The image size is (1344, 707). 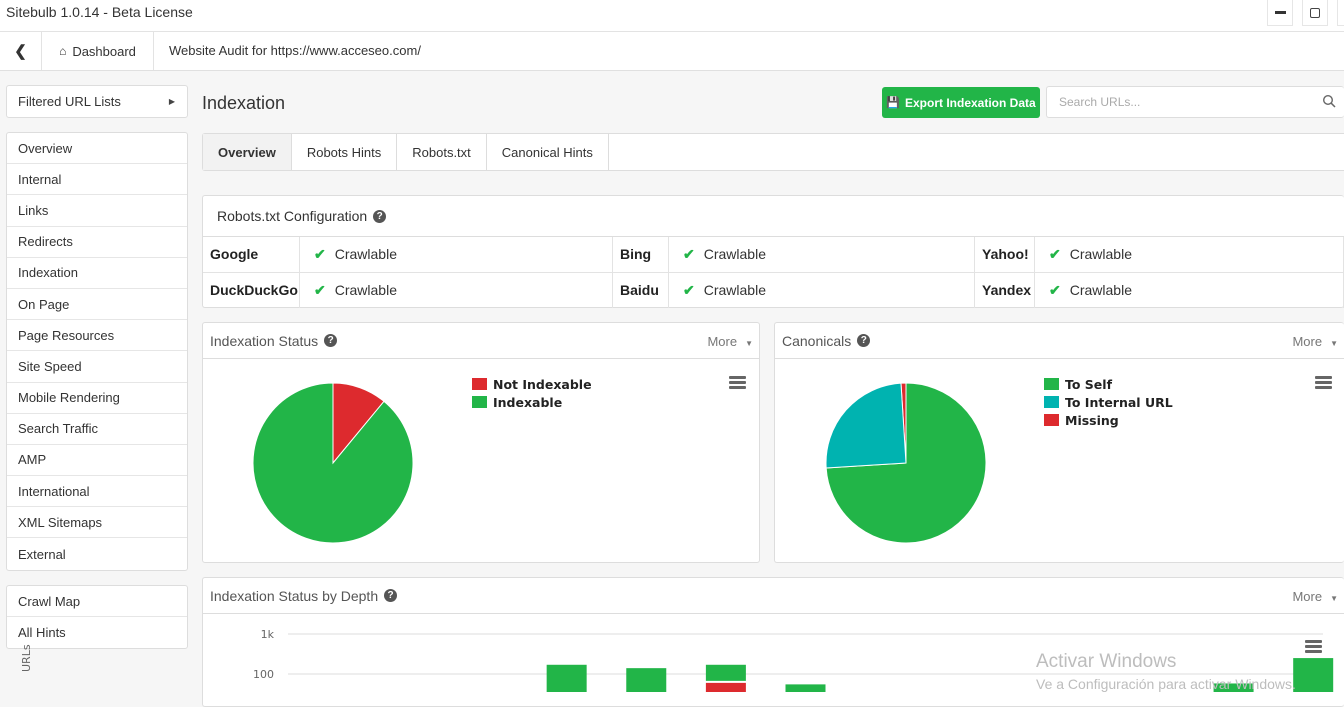 What do you see at coordinates (97, 492) in the screenshot?
I see `sidebar-item-international: International` at bounding box center [97, 492].